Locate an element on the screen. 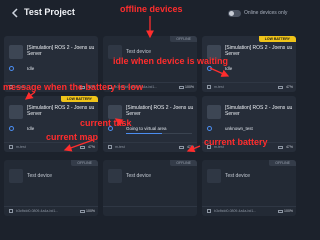 Image resolution: width=320 pixels, height=240 pixels. page-title: Test Project is located at coordinates (49, 12).